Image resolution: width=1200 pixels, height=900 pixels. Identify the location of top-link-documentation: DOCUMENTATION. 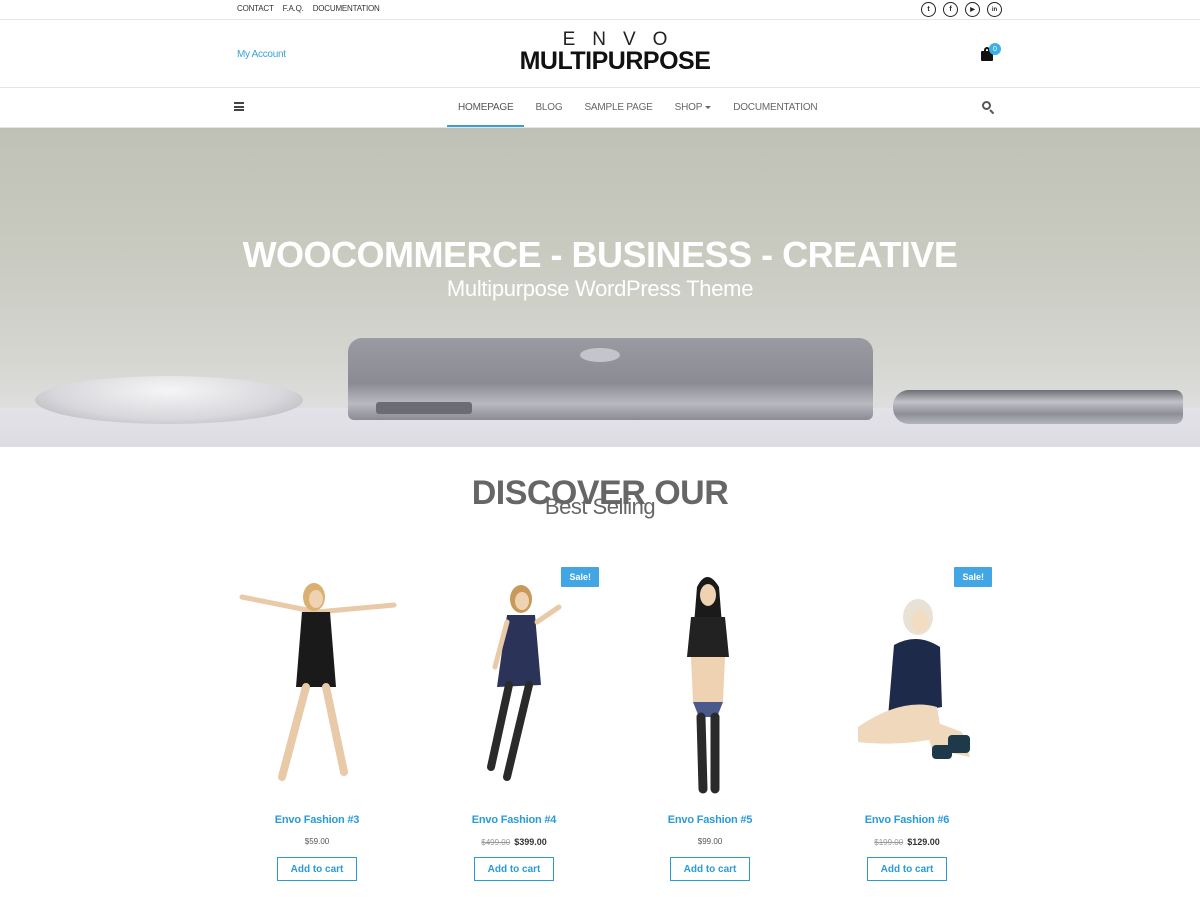
(346, 8).